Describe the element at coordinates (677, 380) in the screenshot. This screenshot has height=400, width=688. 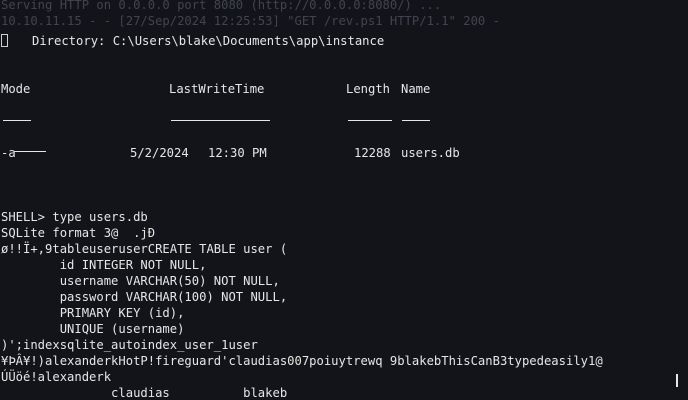
I see `text-cursor-icon` at that location.